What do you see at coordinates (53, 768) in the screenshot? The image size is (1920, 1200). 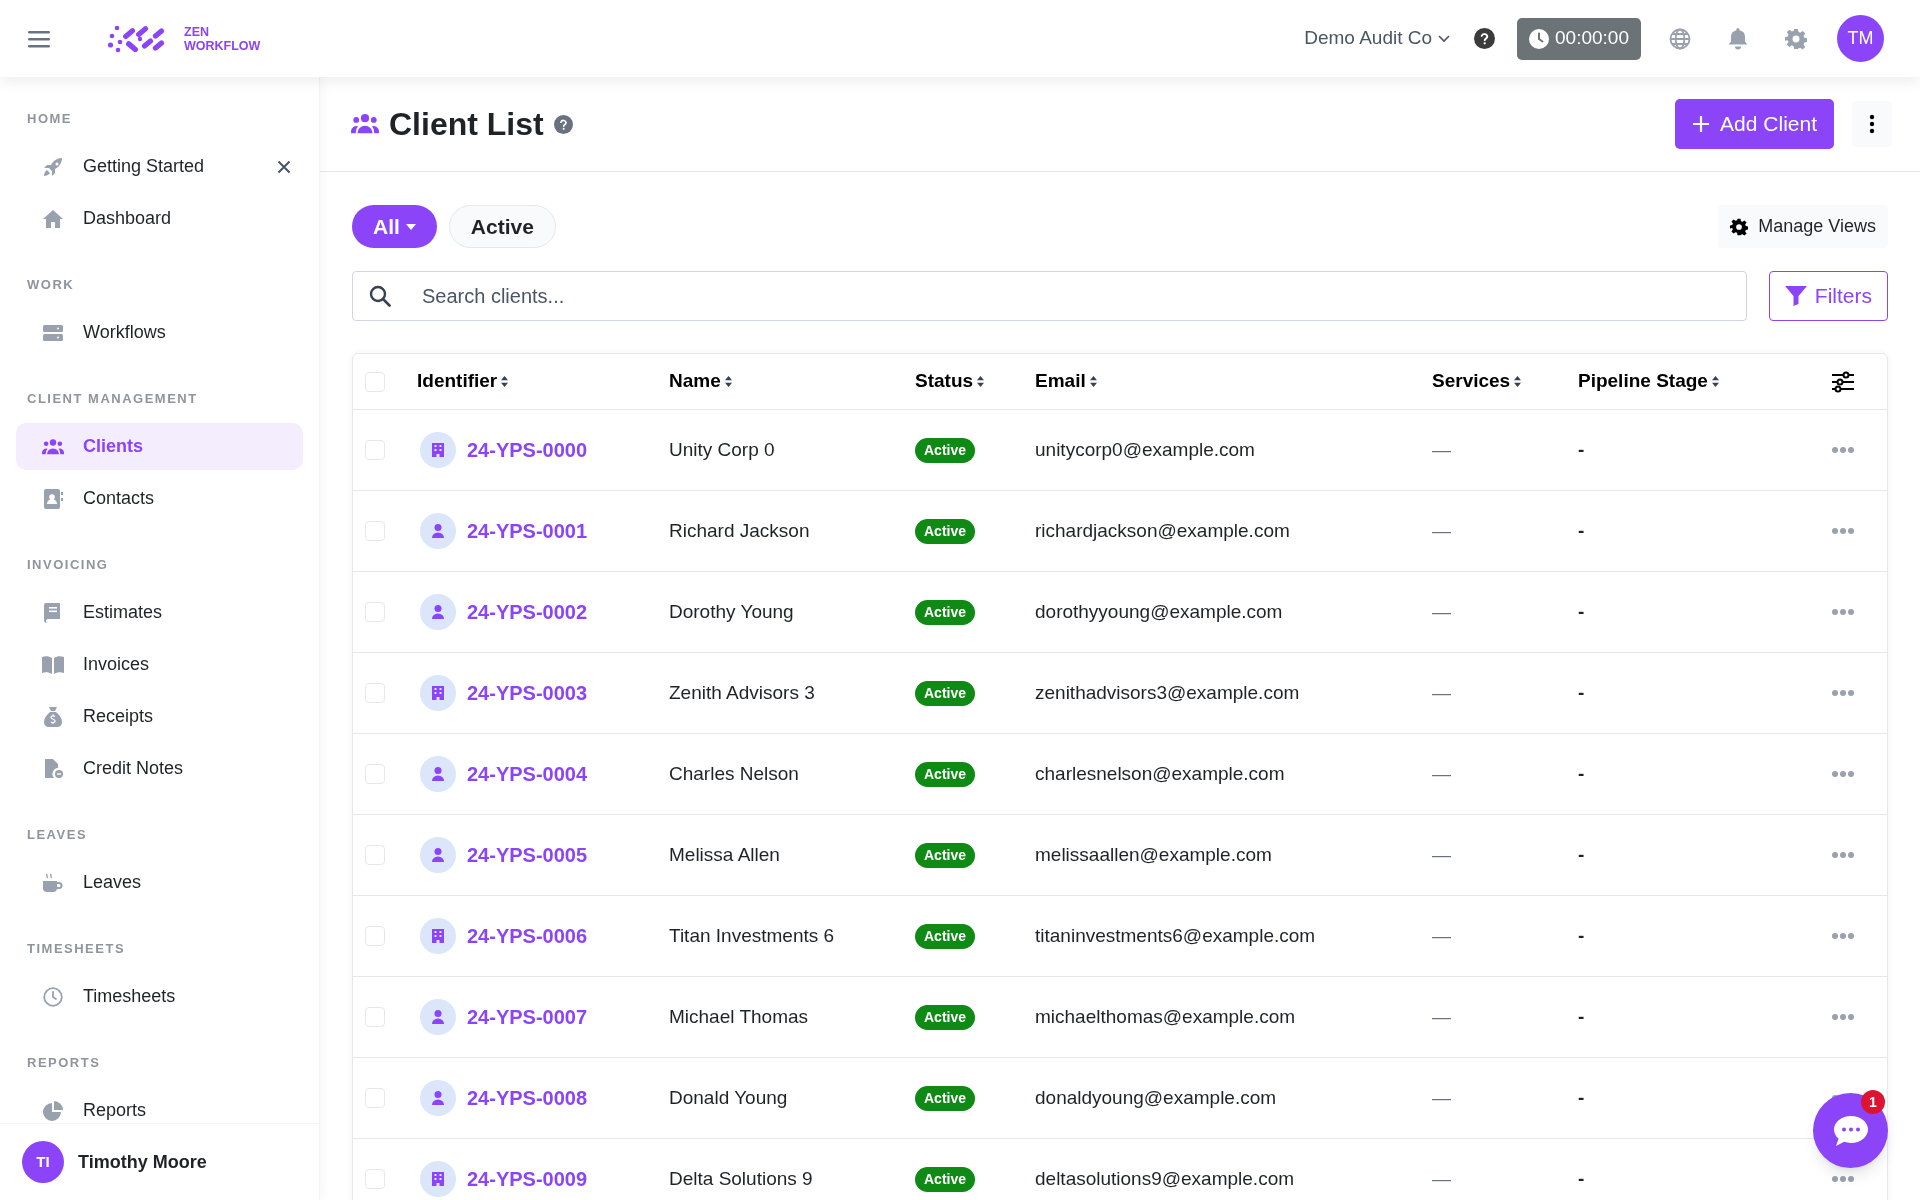 I see `file-minus-icon` at bounding box center [53, 768].